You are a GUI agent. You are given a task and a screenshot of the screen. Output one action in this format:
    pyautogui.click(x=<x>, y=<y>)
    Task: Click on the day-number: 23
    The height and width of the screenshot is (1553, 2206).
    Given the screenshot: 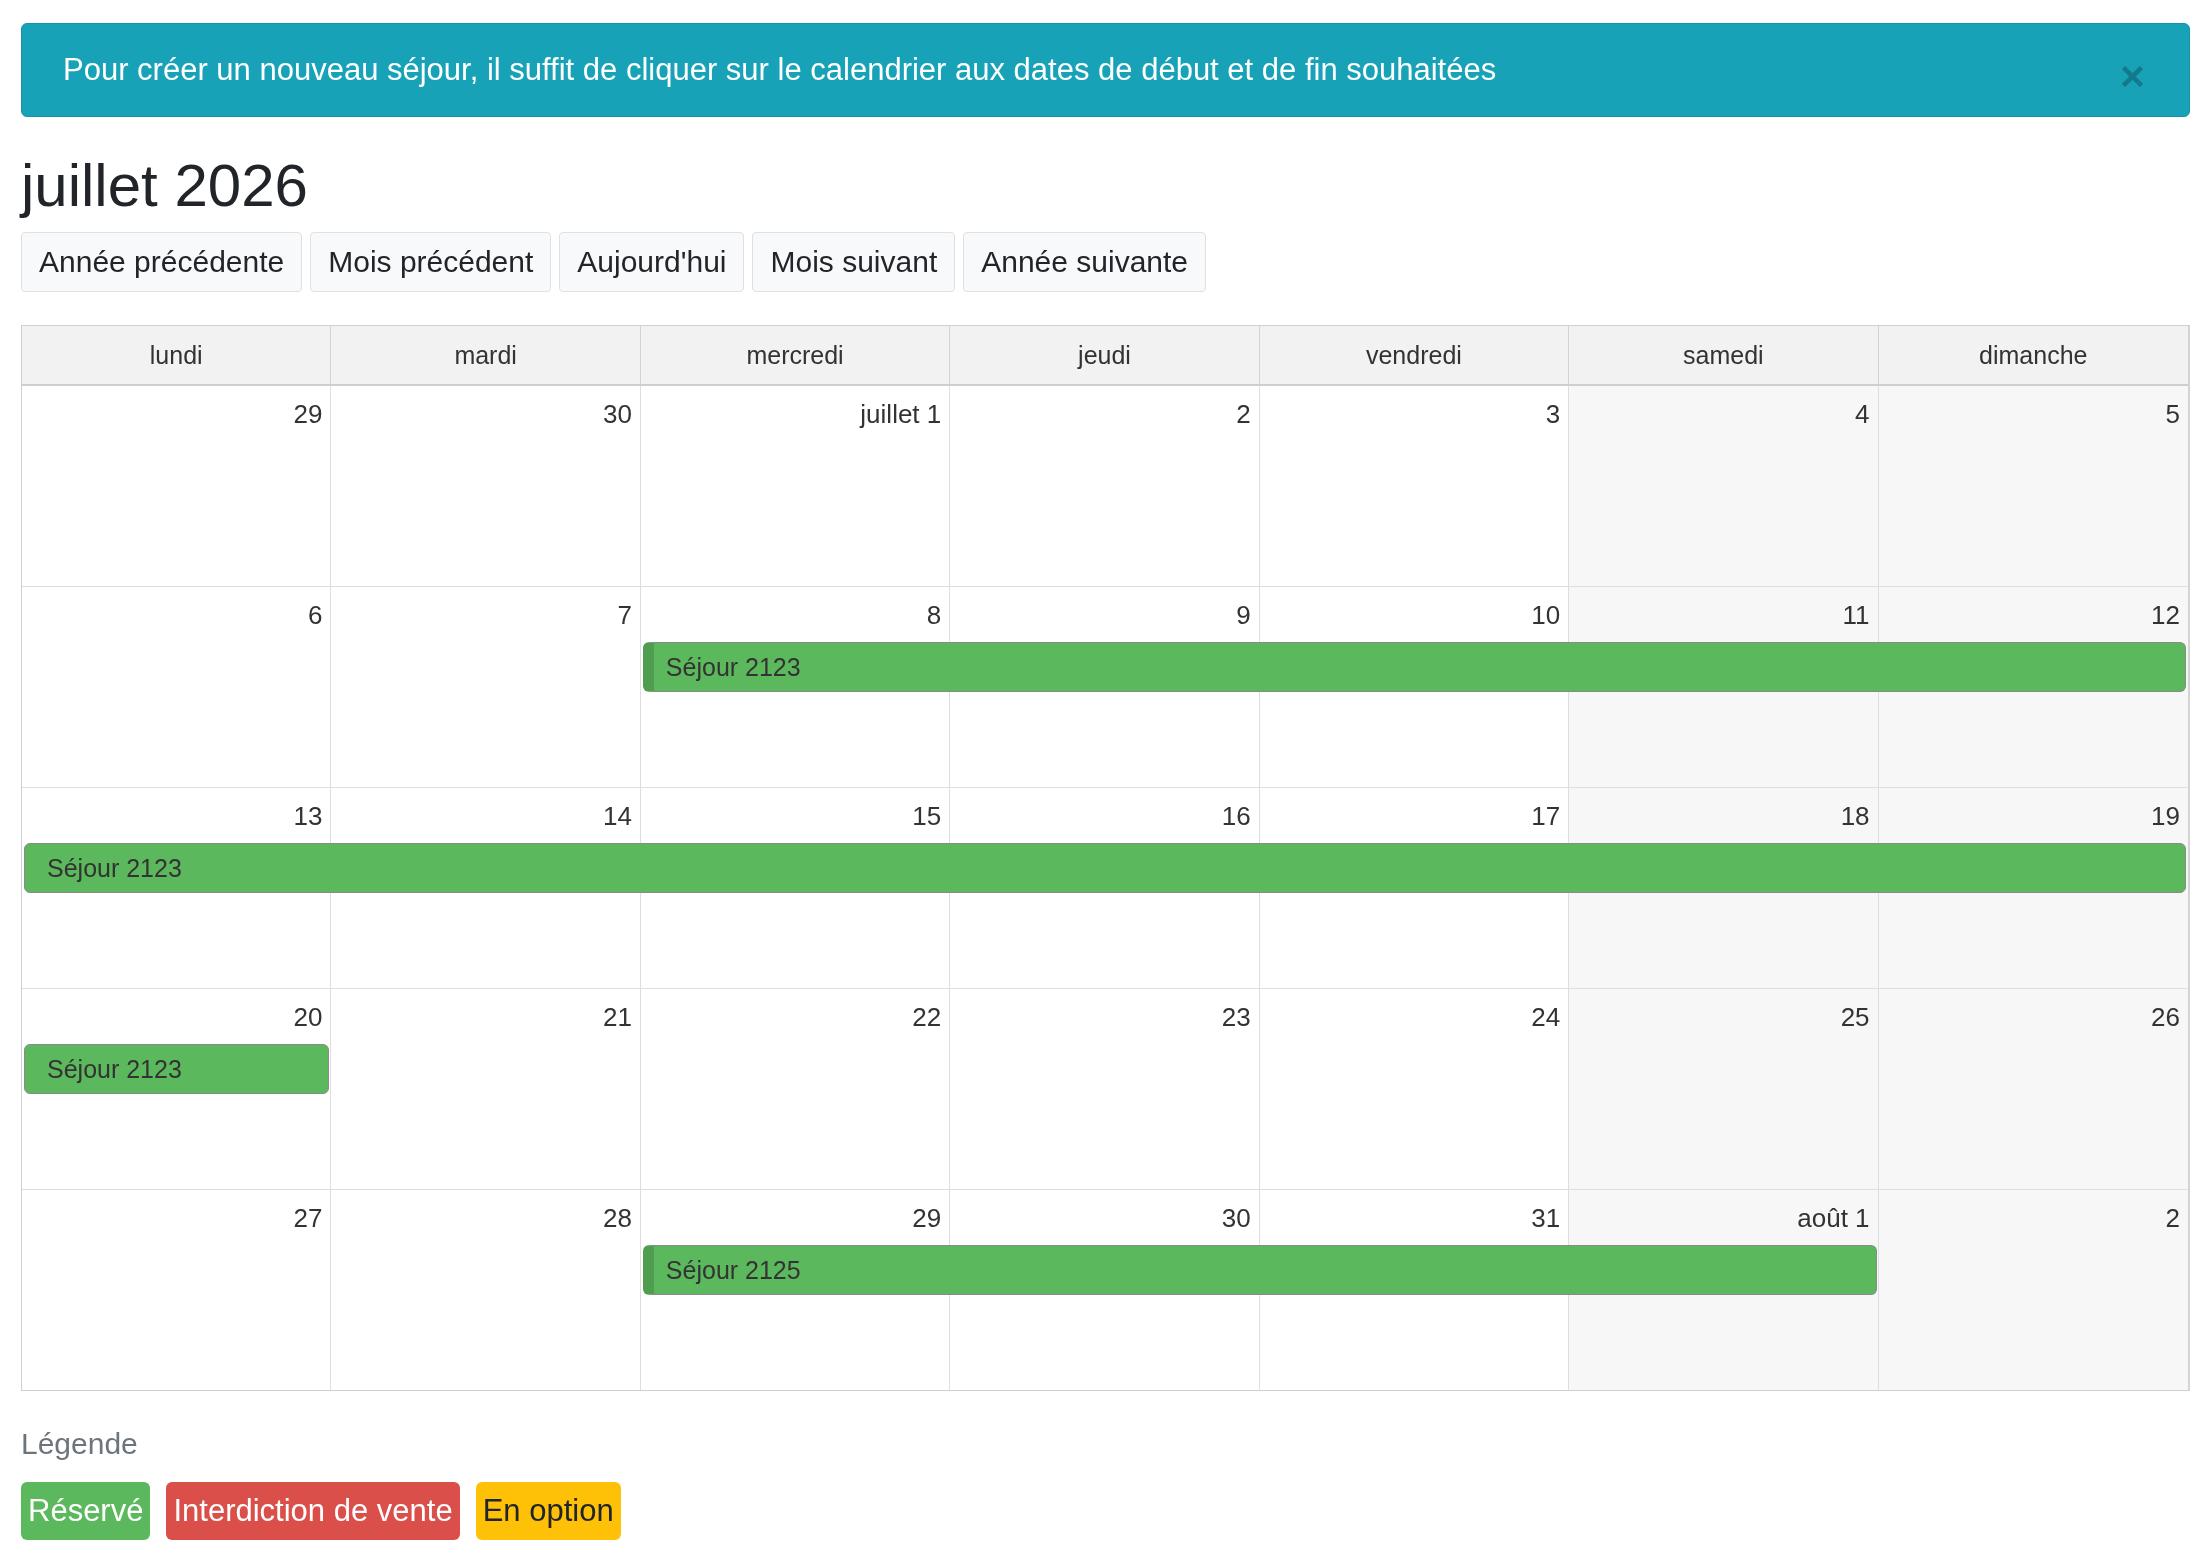 What is the action you would take?
    pyautogui.click(x=1236, y=1017)
    